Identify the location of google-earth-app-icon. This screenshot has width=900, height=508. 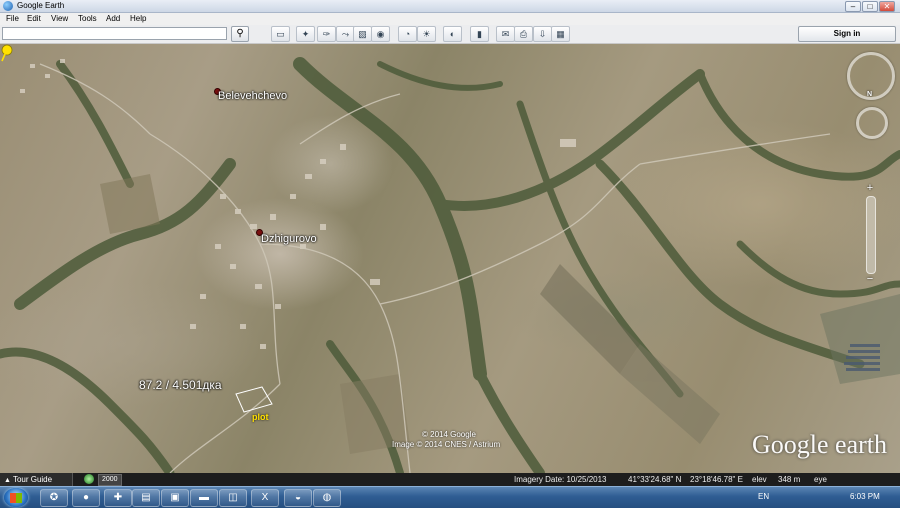
(8, 6).